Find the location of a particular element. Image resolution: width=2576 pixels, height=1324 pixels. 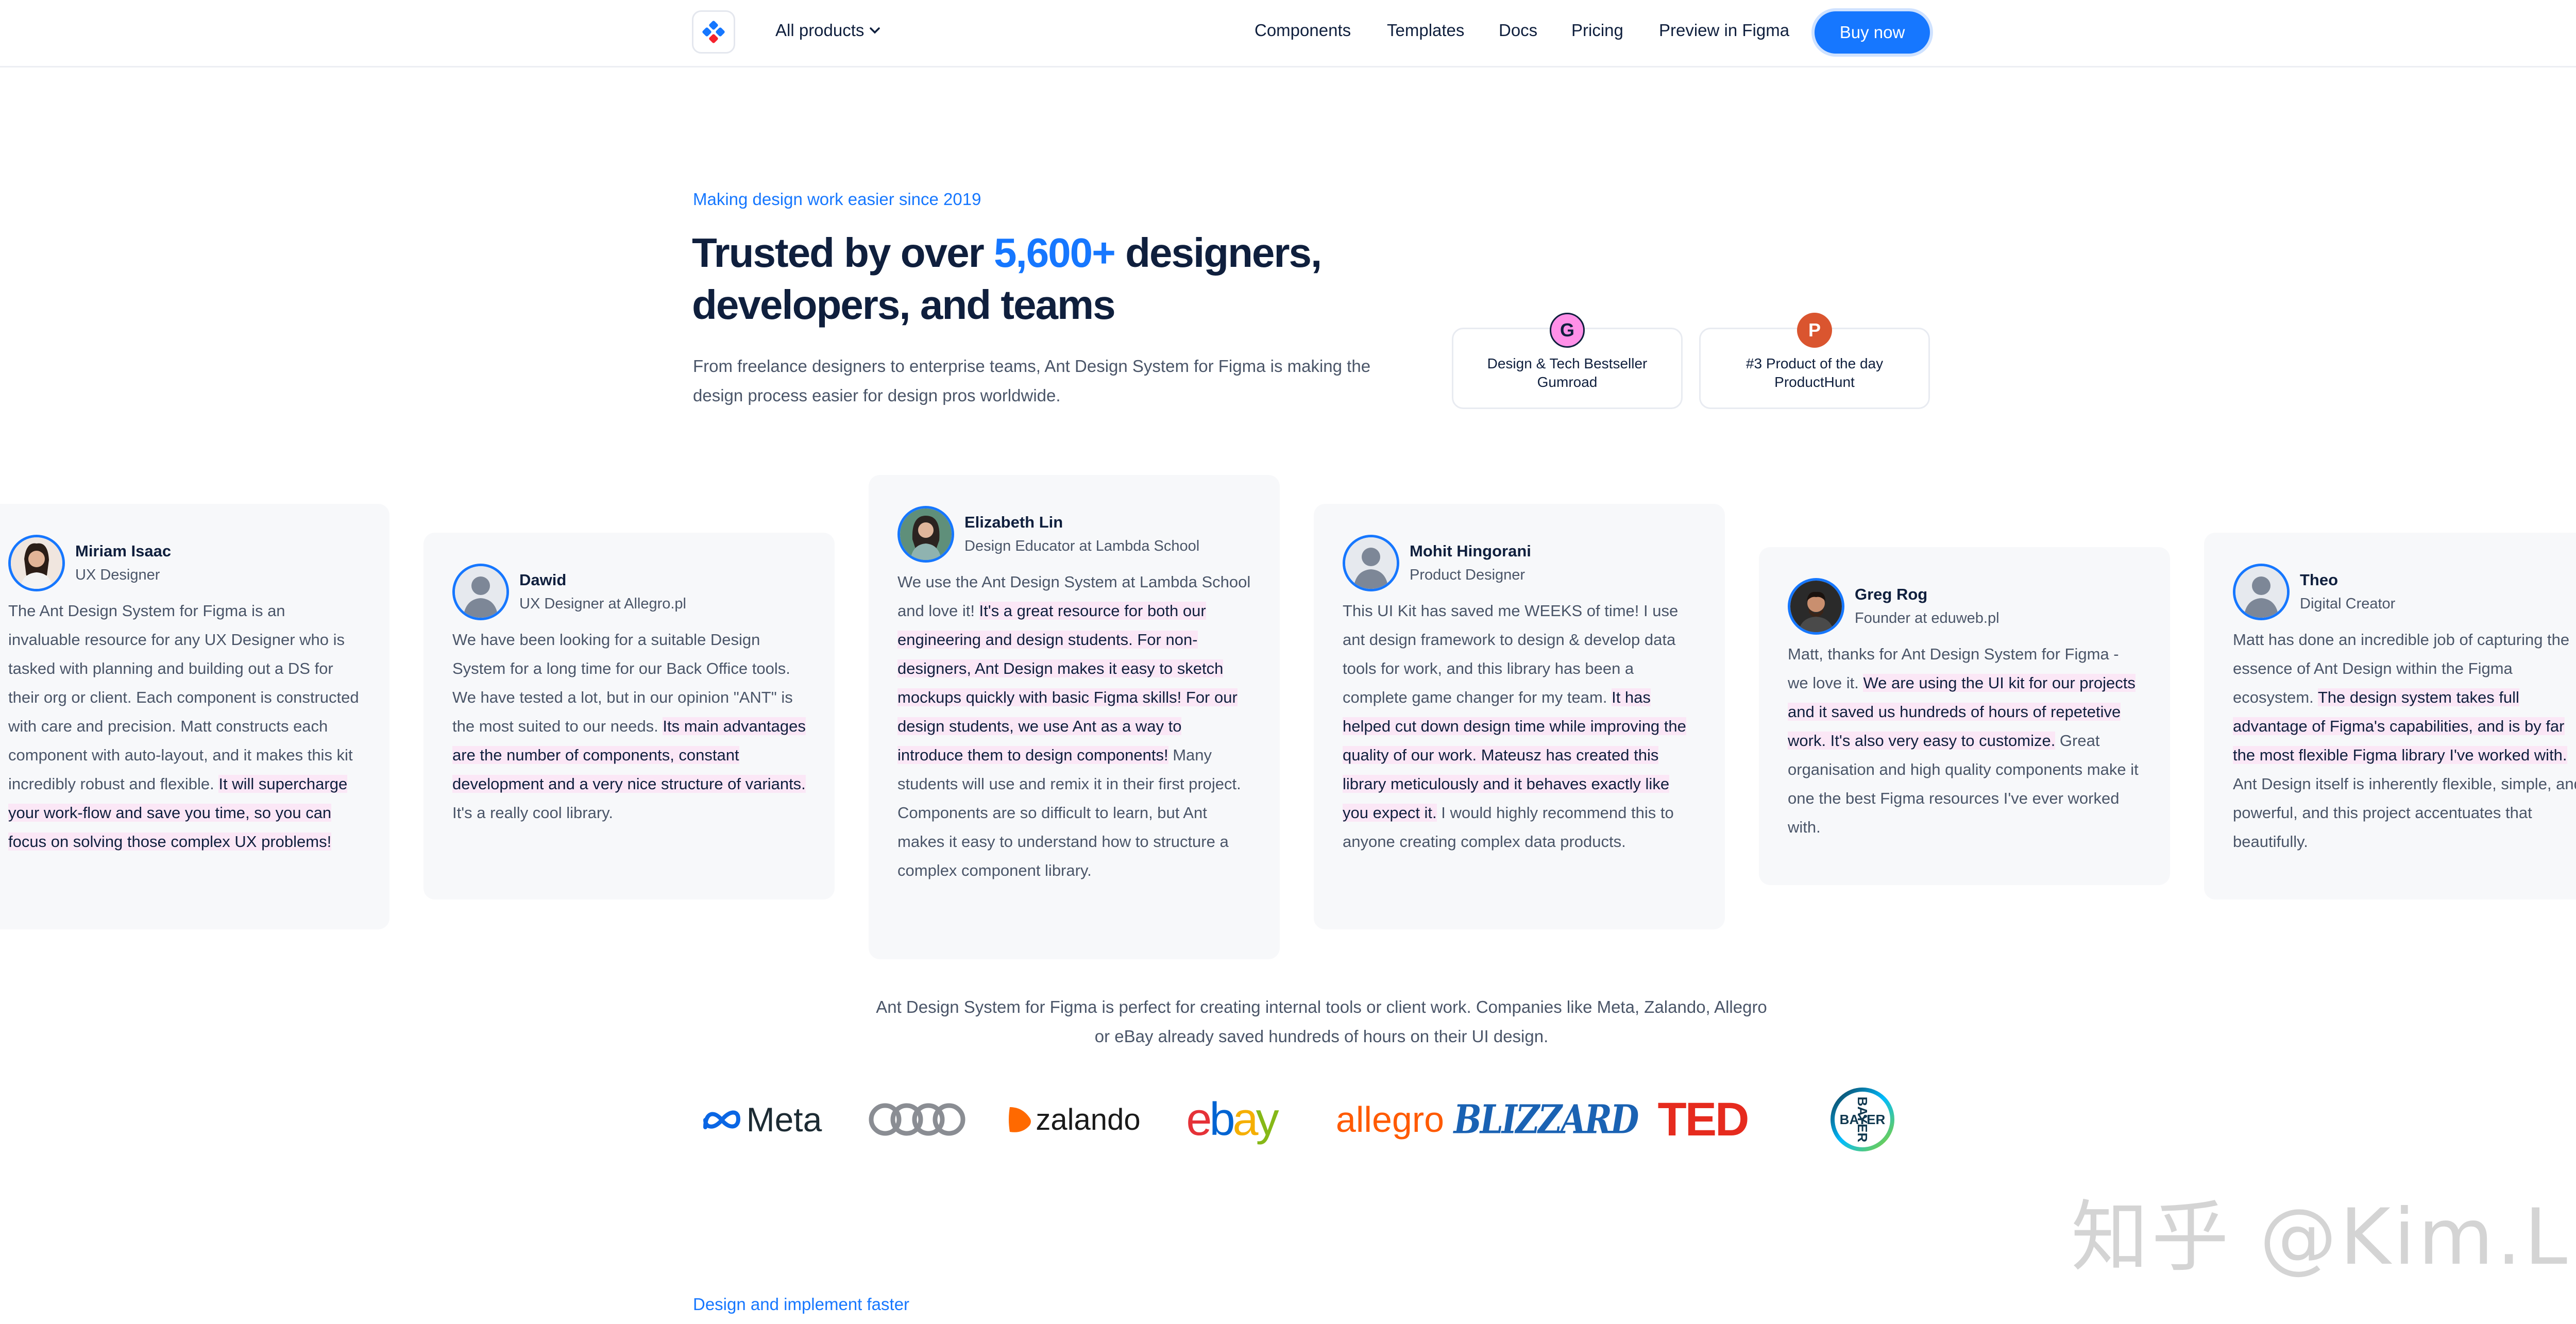

bayer-cross-icon: BAYER BAYER is located at coordinates (1862, 1119).